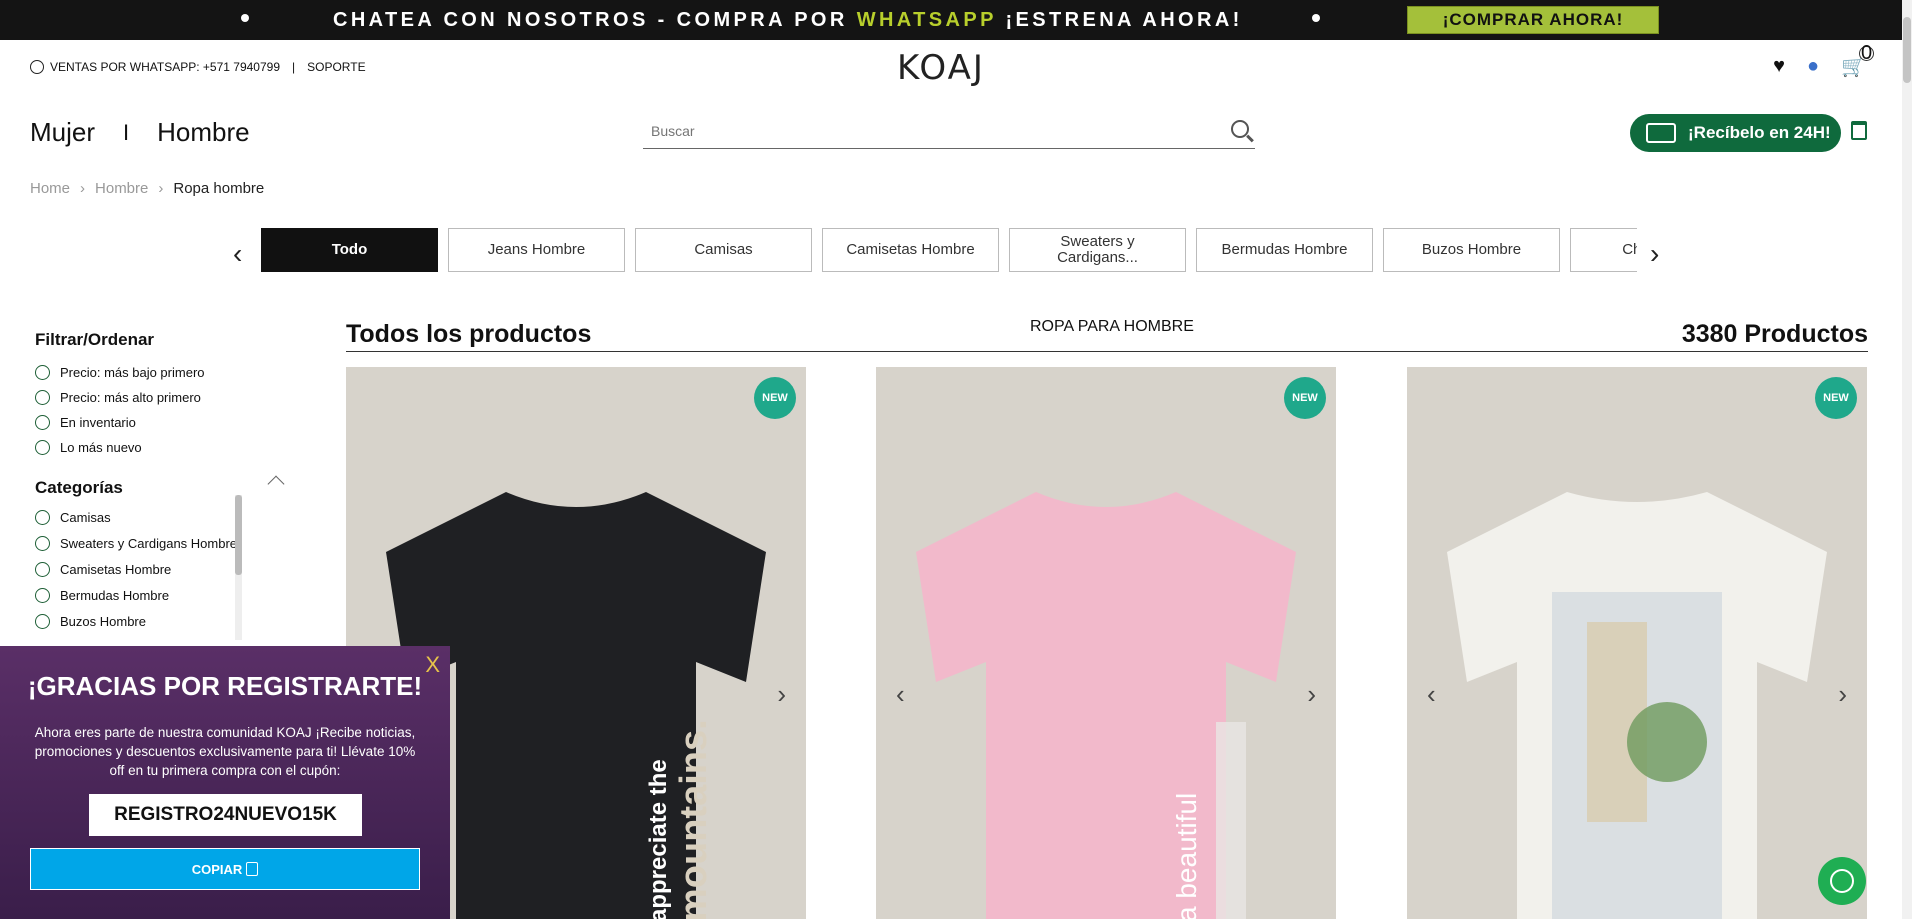 The image size is (1912, 919). I want to click on filter-newest: Lo más nuevo, so click(162, 447).